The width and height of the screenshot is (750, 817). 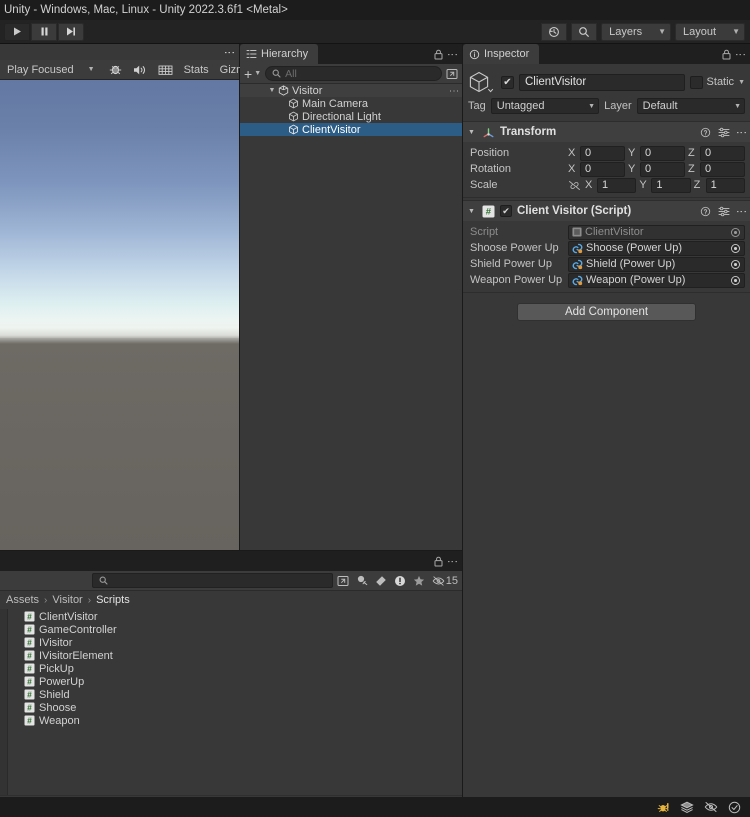 What do you see at coordinates (67, 600) in the screenshot?
I see `breadcrumb-visitor: Visitor` at bounding box center [67, 600].